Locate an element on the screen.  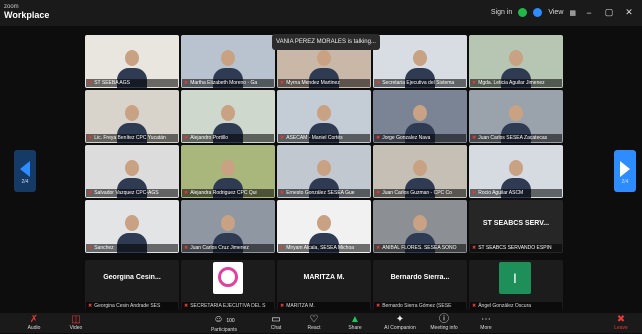
more-button: ⋯ More is located at coordinates (486, 323).